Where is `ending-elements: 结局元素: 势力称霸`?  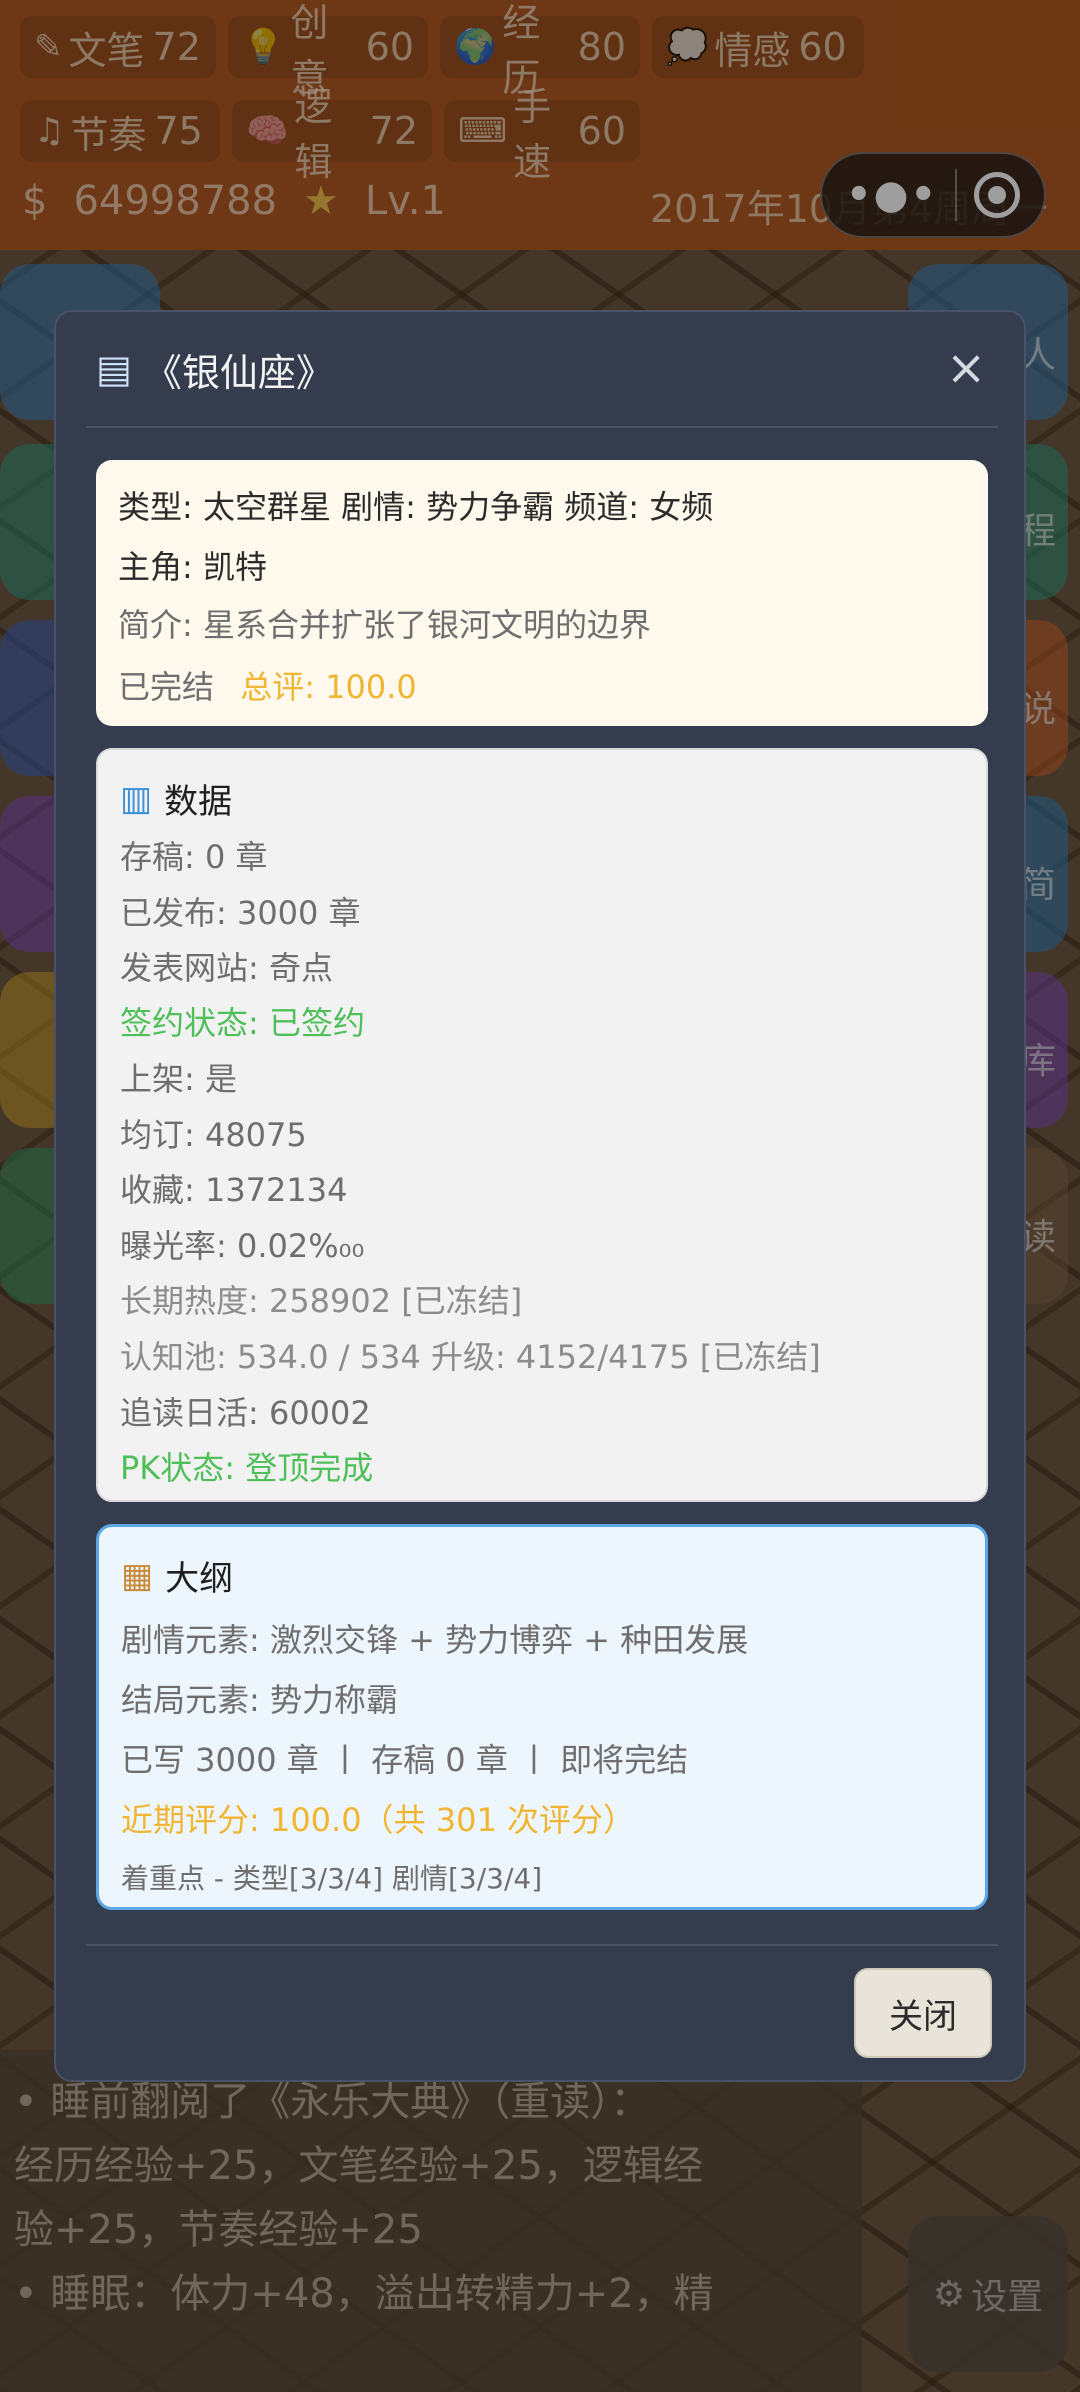 ending-elements: 结局元素: 势力称霸 is located at coordinates (259, 1700).